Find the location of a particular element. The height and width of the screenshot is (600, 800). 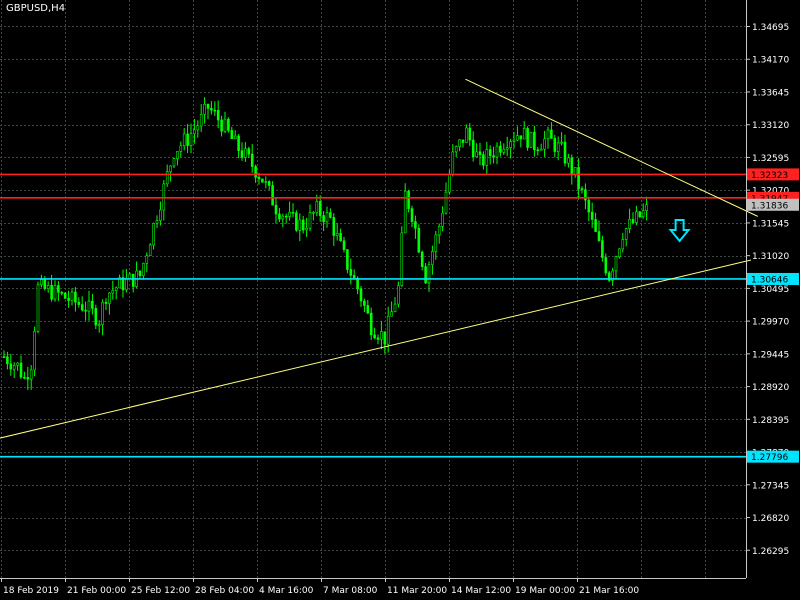

y-tick-label: 1.29445 is located at coordinates (770, 355).